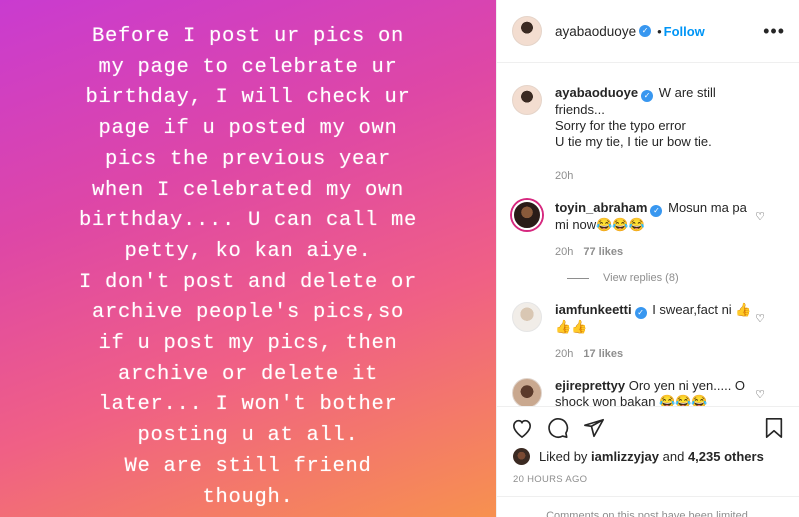  I want to click on comments-limited-notice: Comments on this post have been limited., so click(648, 506).